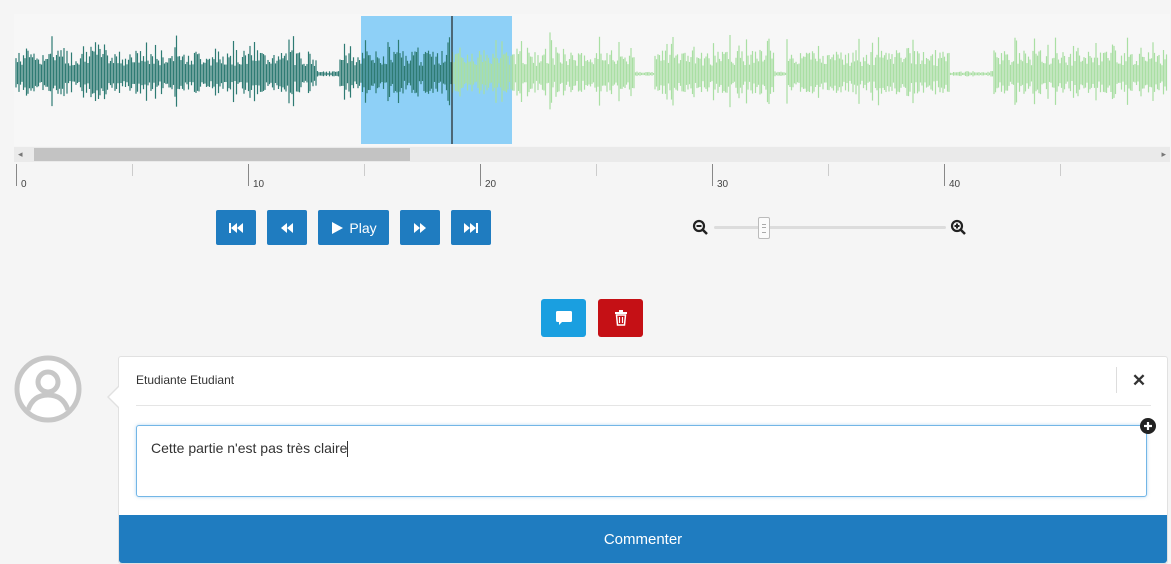  What do you see at coordinates (701, 228) in the screenshot?
I see `zoom-out-icon` at bounding box center [701, 228].